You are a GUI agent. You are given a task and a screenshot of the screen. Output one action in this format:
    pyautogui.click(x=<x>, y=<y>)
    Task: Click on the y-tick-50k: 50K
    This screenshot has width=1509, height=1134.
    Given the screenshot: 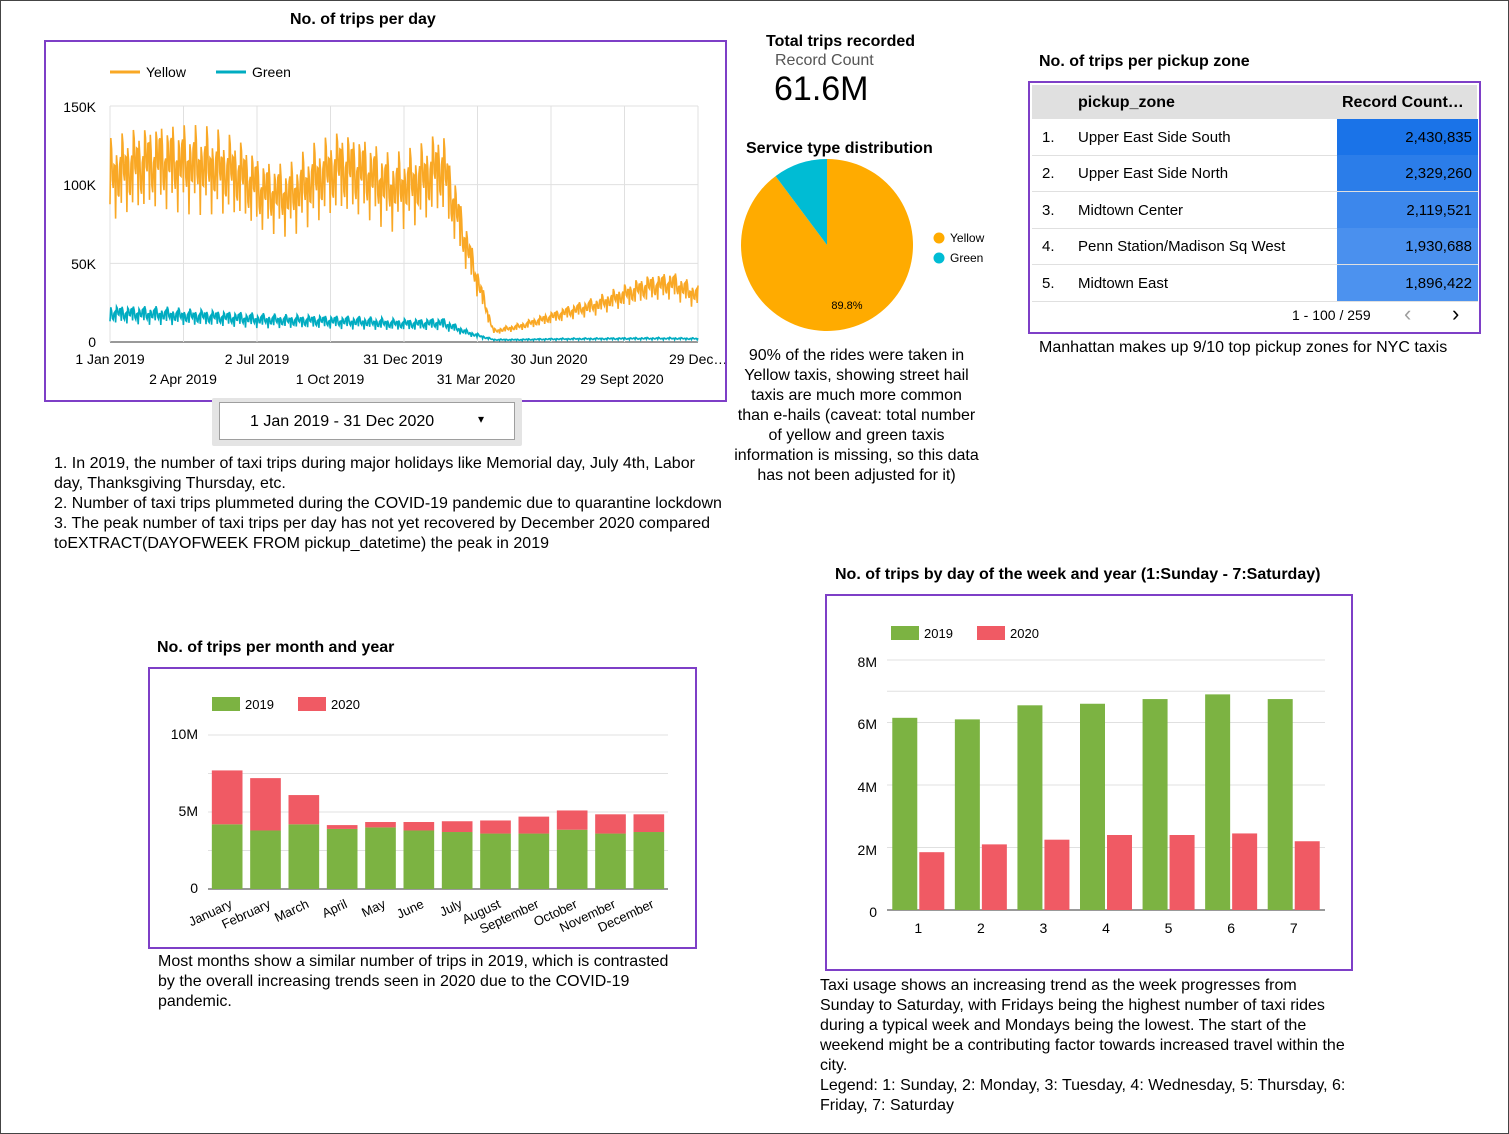 What is the action you would take?
    pyautogui.click(x=84, y=264)
    